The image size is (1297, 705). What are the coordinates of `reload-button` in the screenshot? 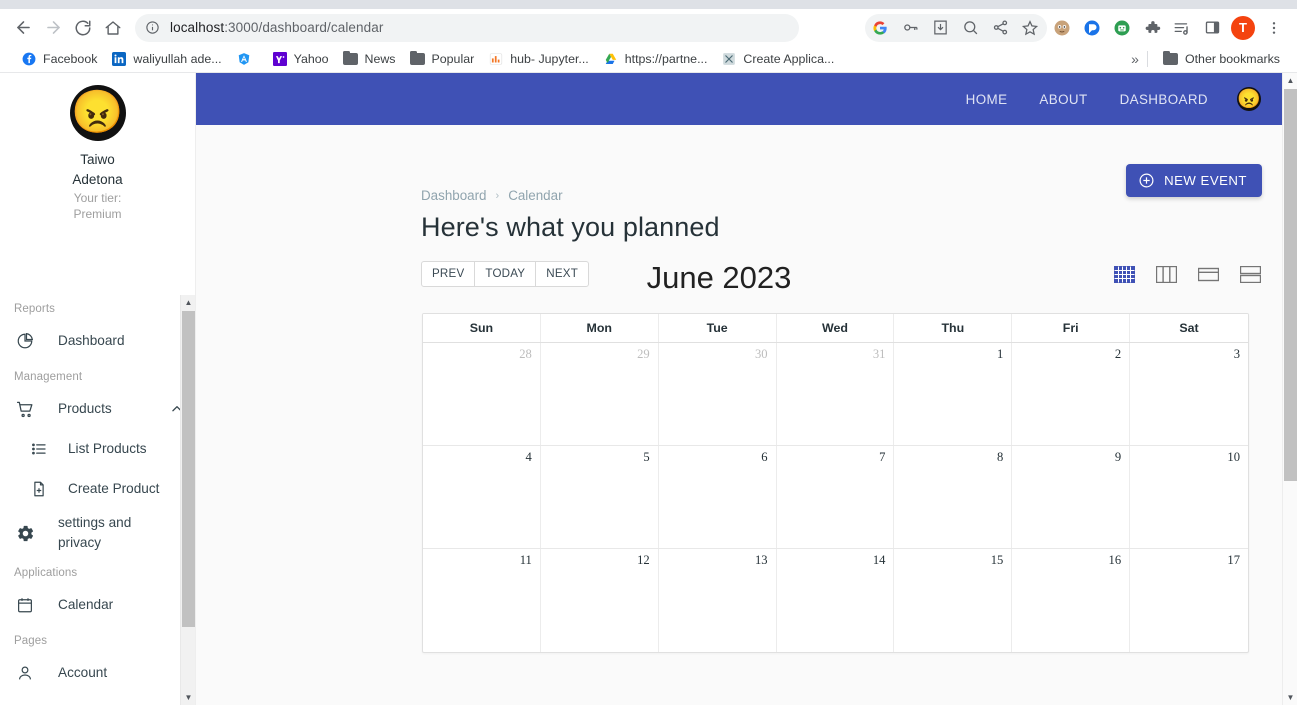 It's located at (83, 28).